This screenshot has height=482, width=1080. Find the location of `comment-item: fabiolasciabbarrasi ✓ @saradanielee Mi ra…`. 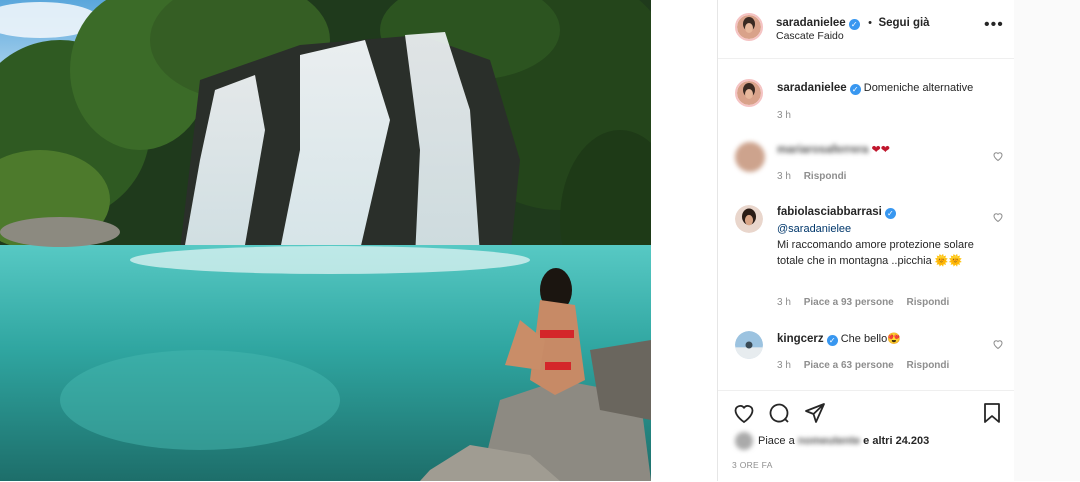

comment-item: fabiolasciabbarrasi ✓ @saradanielee Mi ra… is located at coordinates (866, 258).